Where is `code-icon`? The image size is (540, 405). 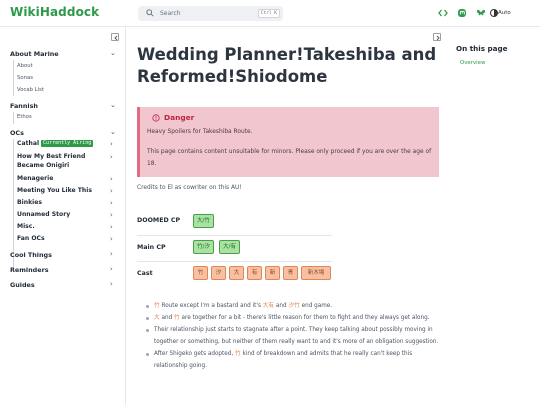 code-icon is located at coordinates (443, 13).